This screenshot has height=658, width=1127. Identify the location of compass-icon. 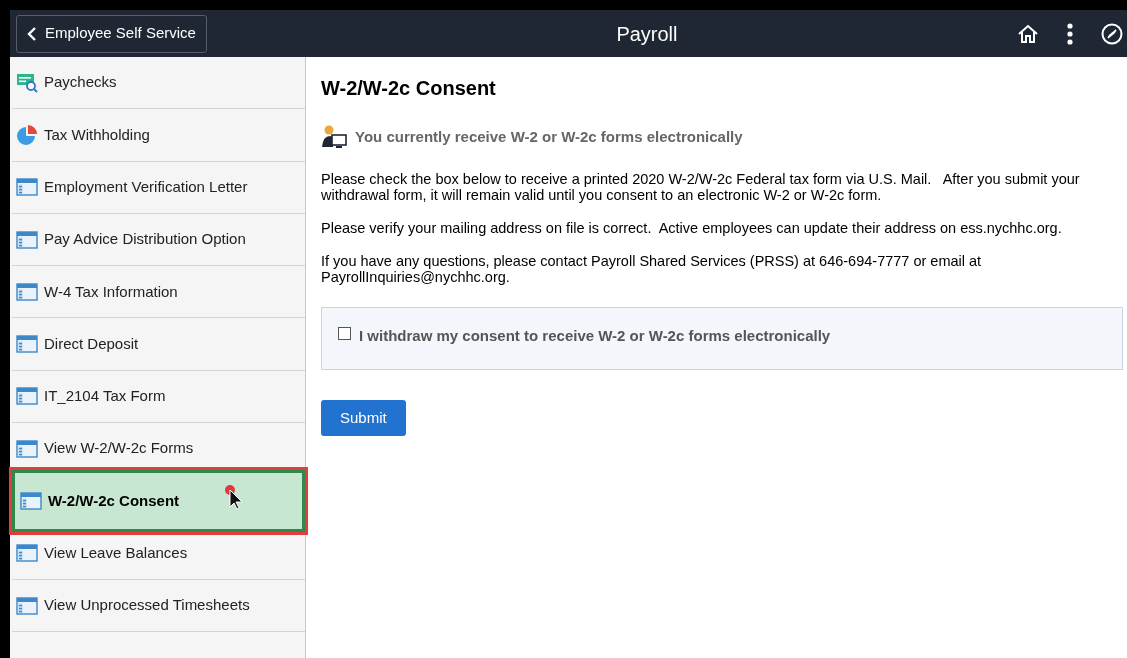
(1112, 33).